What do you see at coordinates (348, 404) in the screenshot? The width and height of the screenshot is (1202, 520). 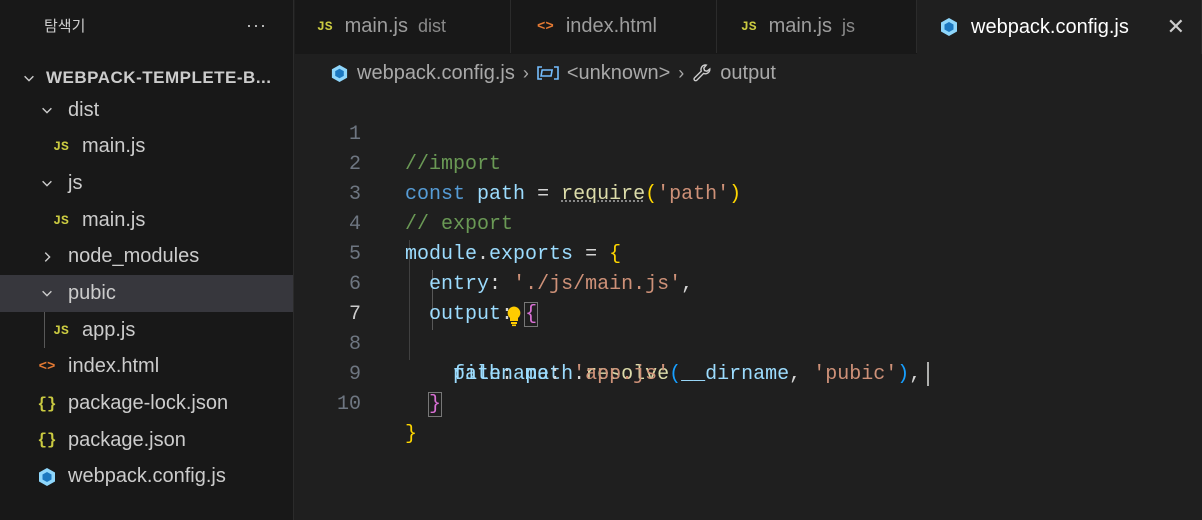 I see `line-number: 10` at bounding box center [348, 404].